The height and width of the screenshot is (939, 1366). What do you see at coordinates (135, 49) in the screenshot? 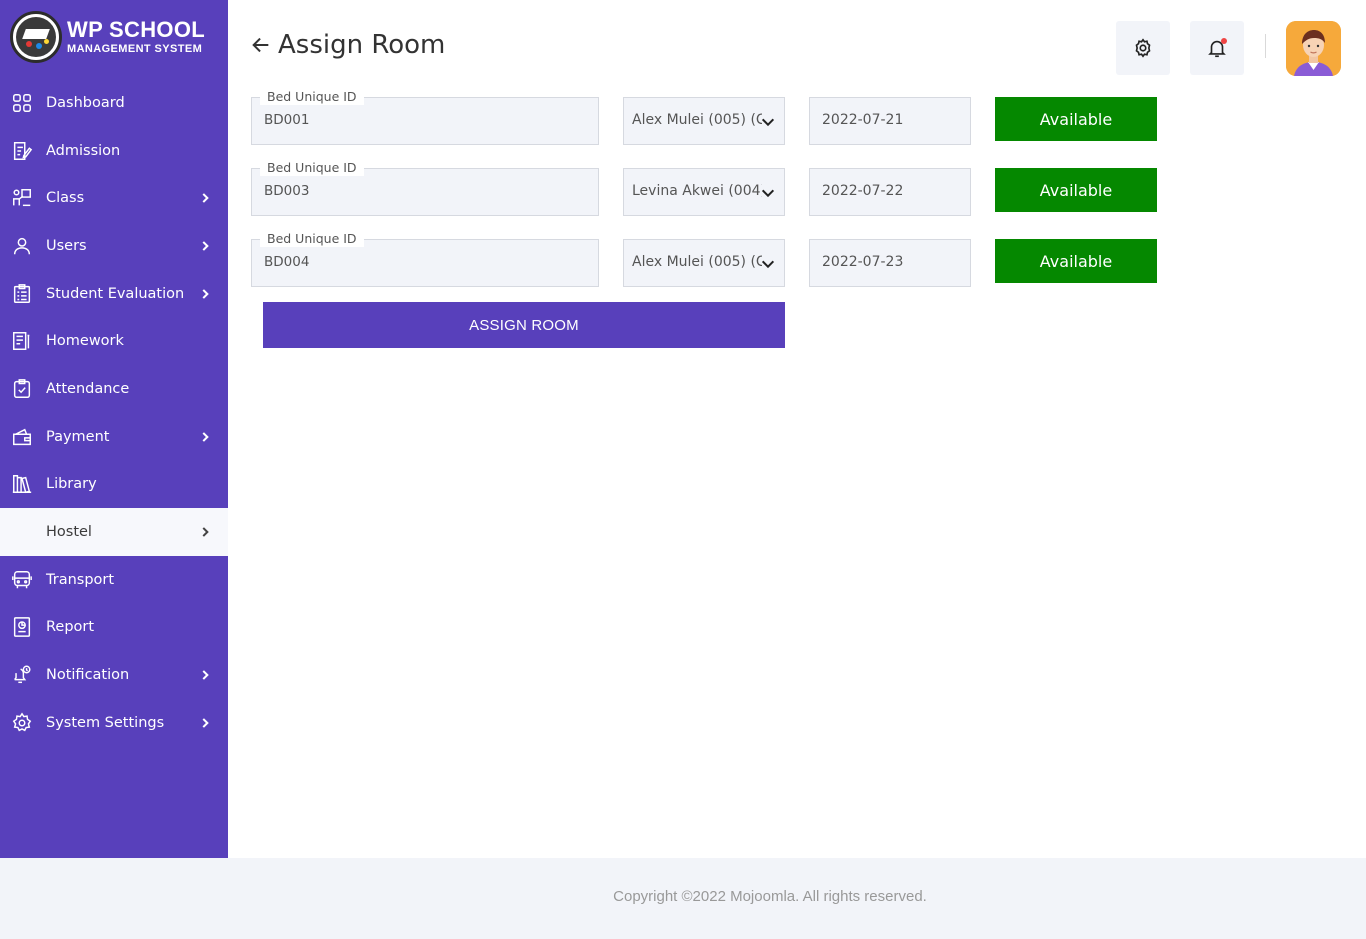
I see `brand-subtitle: MANAGEMENT SYSTEM` at bounding box center [135, 49].